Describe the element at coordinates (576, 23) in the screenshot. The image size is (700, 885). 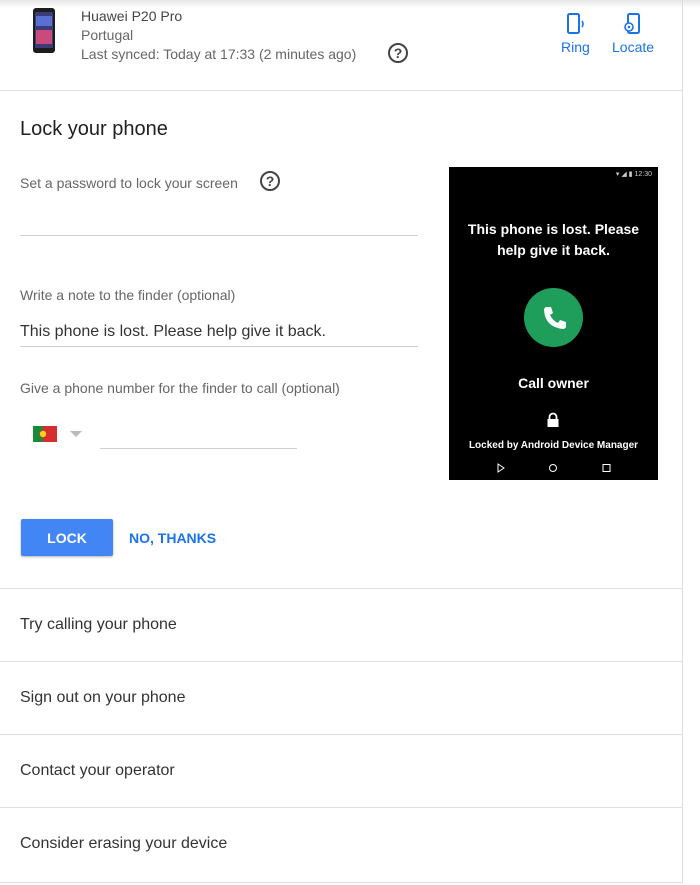
I see `ring-icon` at that location.